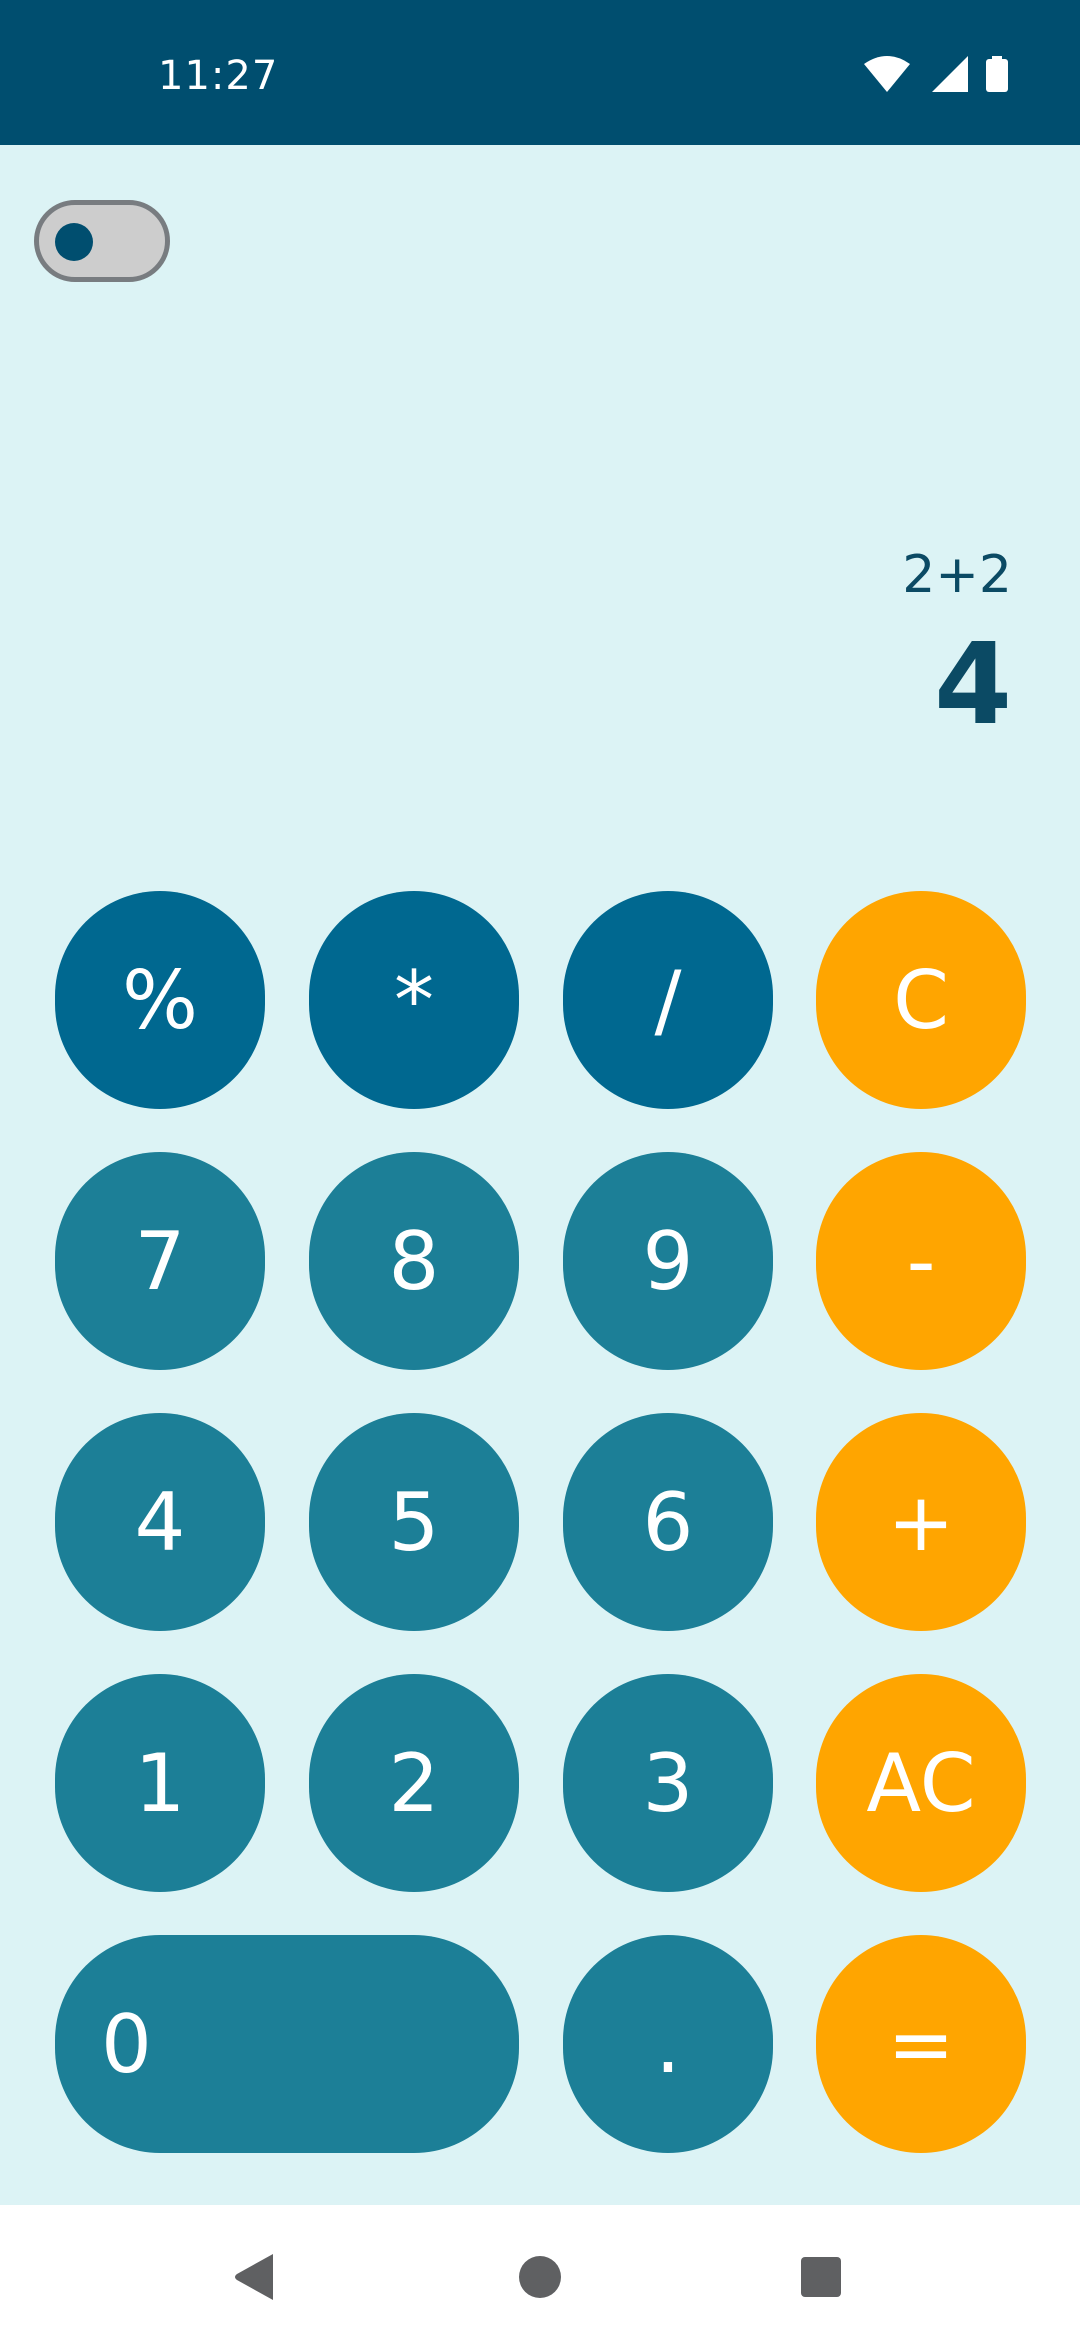  I want to click on digit-7-button: 7, so click(160, 1261).